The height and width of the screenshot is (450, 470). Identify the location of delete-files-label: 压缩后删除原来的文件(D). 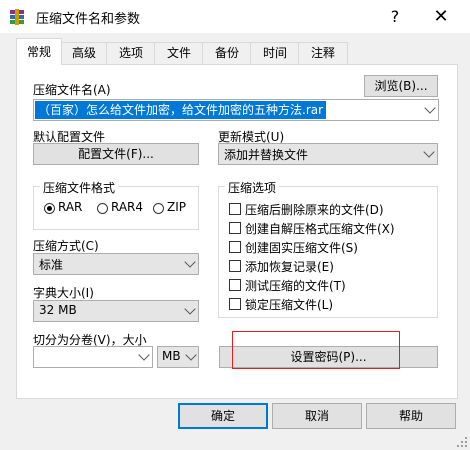
(314, 209).